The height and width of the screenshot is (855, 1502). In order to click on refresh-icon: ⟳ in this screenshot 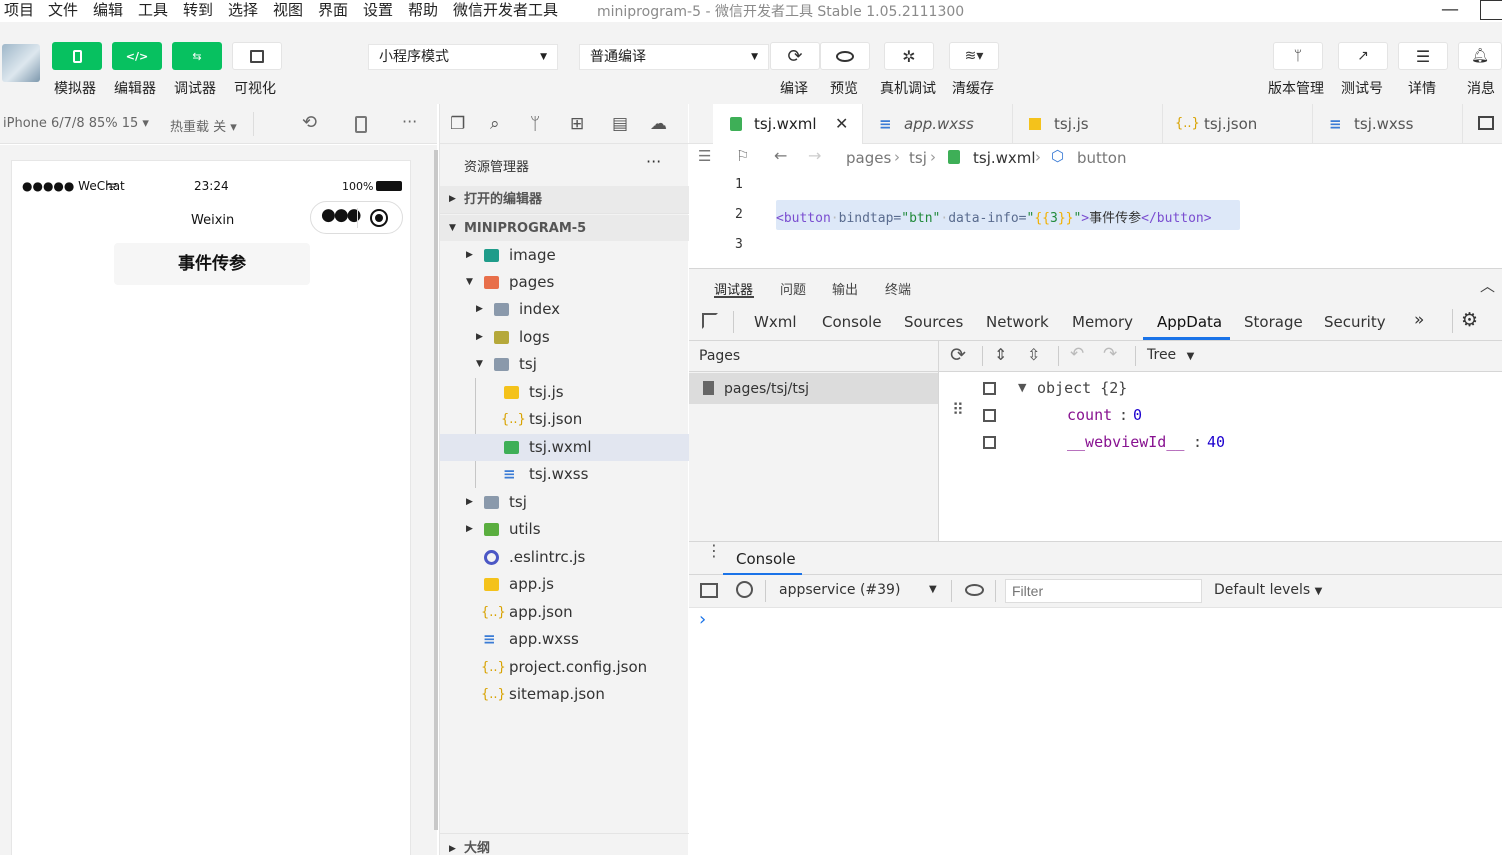, I will do `click(958, 355)`.